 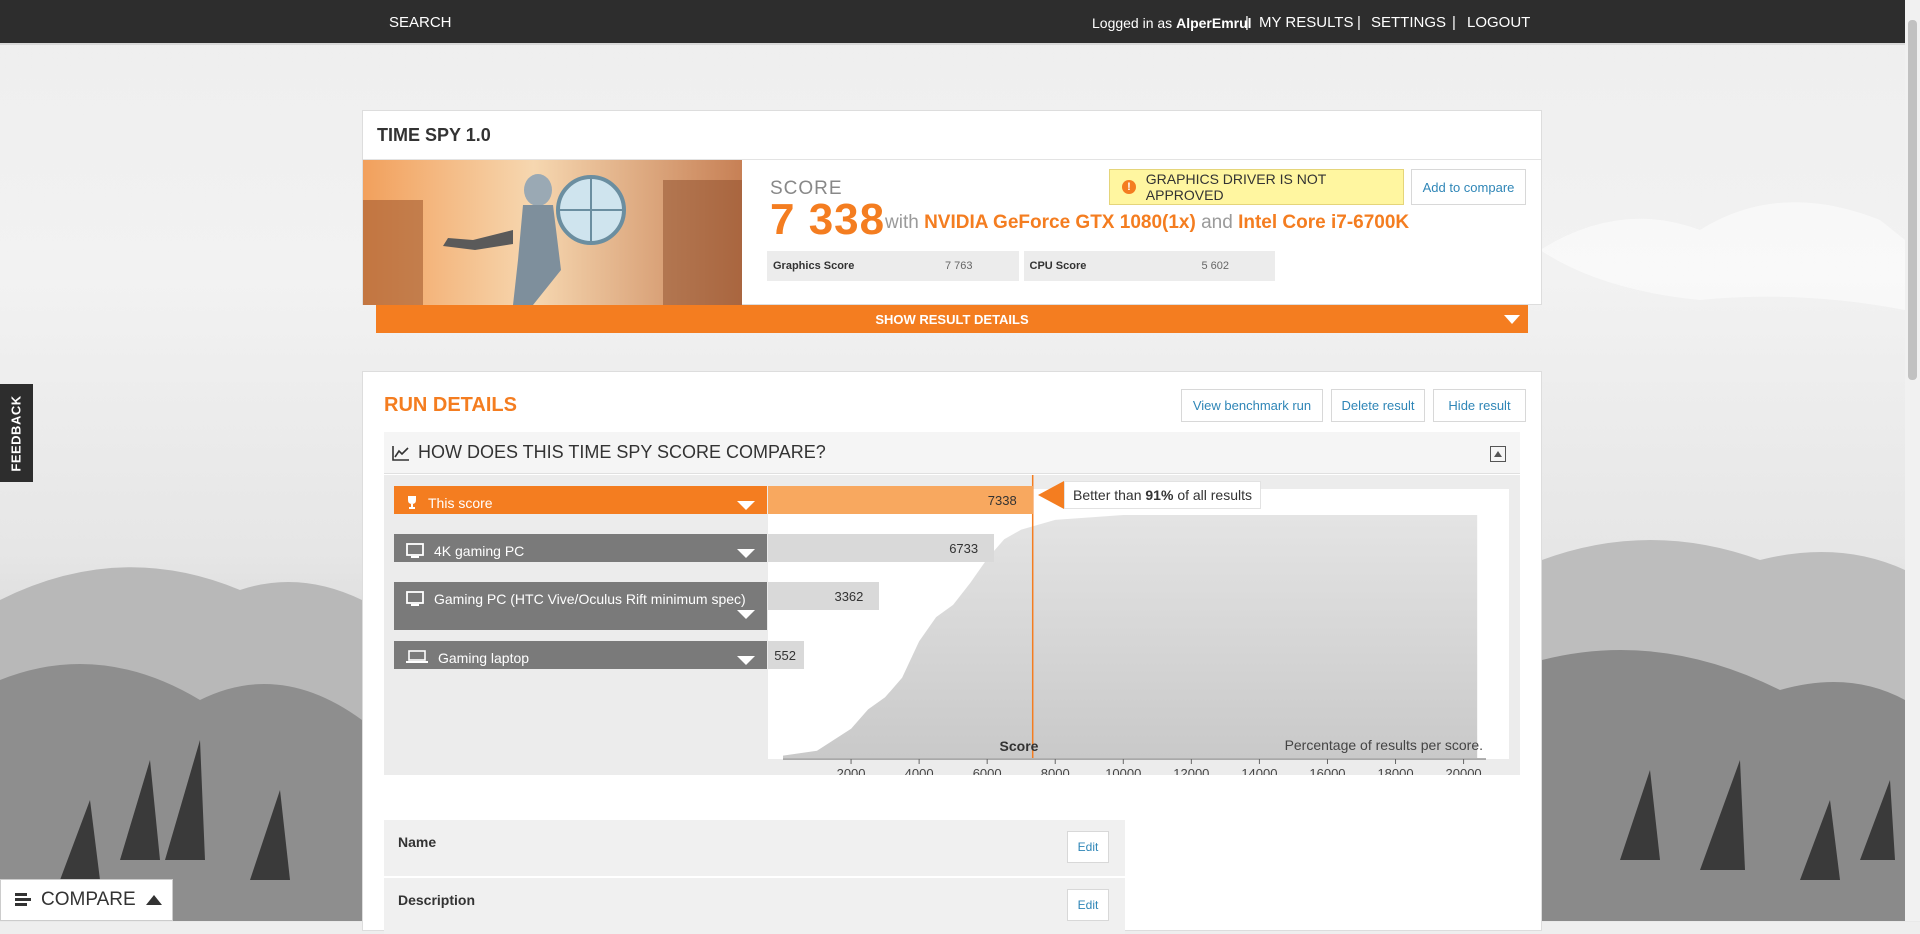 What do you see at coordinates (417, 657) in the screenshot?
I see `laptop-icon` at bounding box center [417, 657].